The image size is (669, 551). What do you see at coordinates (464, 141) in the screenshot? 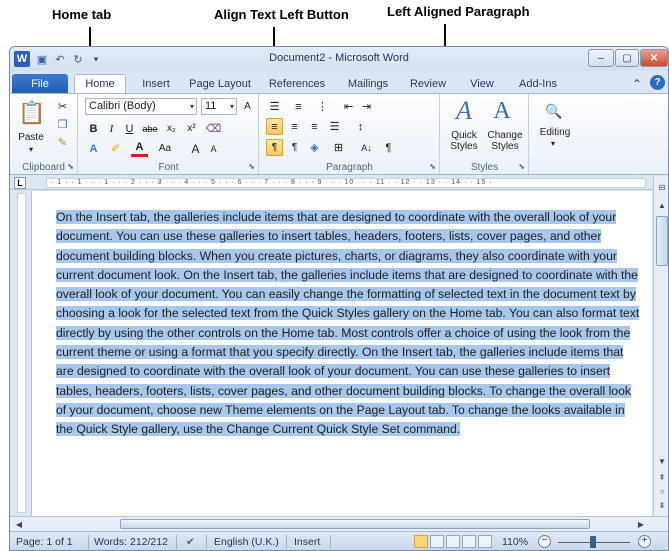
I see `quick-styles-button: Quick Styles` at bounding box center [464, 141].